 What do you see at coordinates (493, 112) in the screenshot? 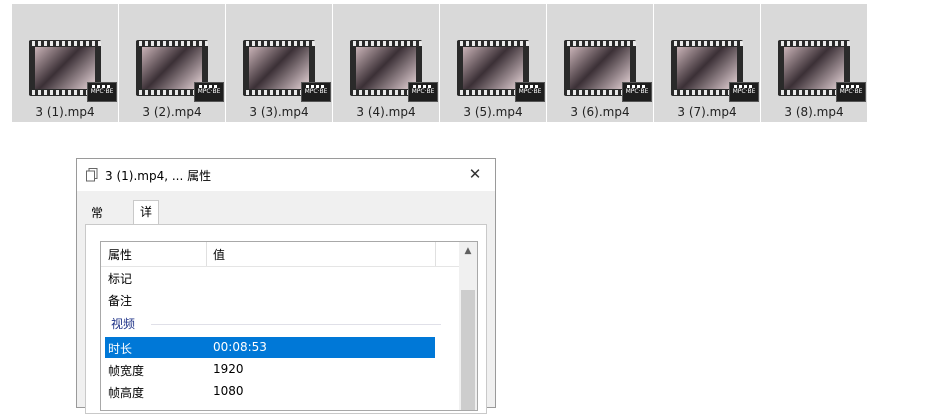
I see `file-name: 3 (5).mp4` at bounding box center [493, 112].